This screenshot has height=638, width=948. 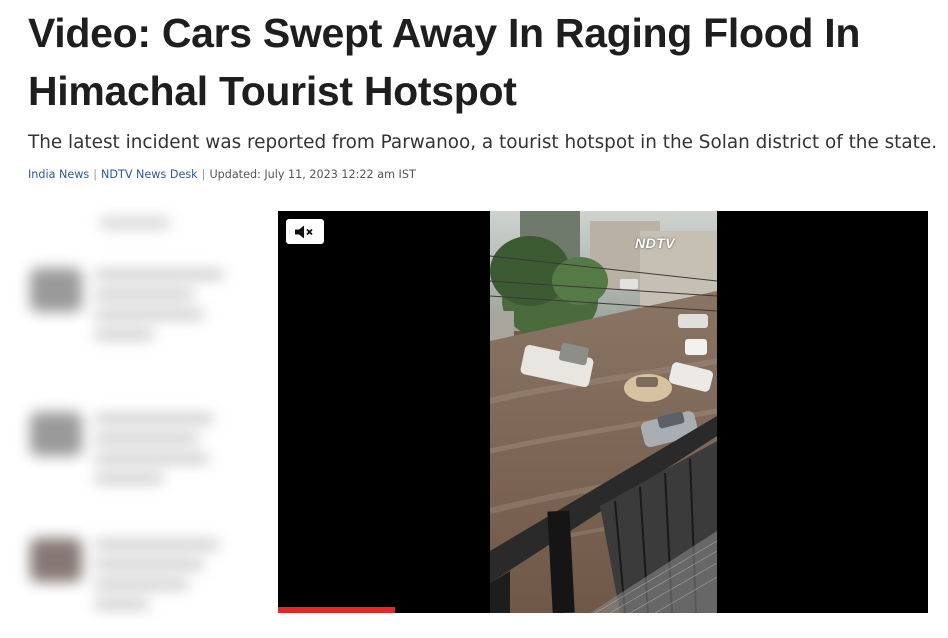 What do you see at coordinates (655, 243) in the screenshot?
I see `ndtv-watermark: NDTV` at bounding box center [655, 243].